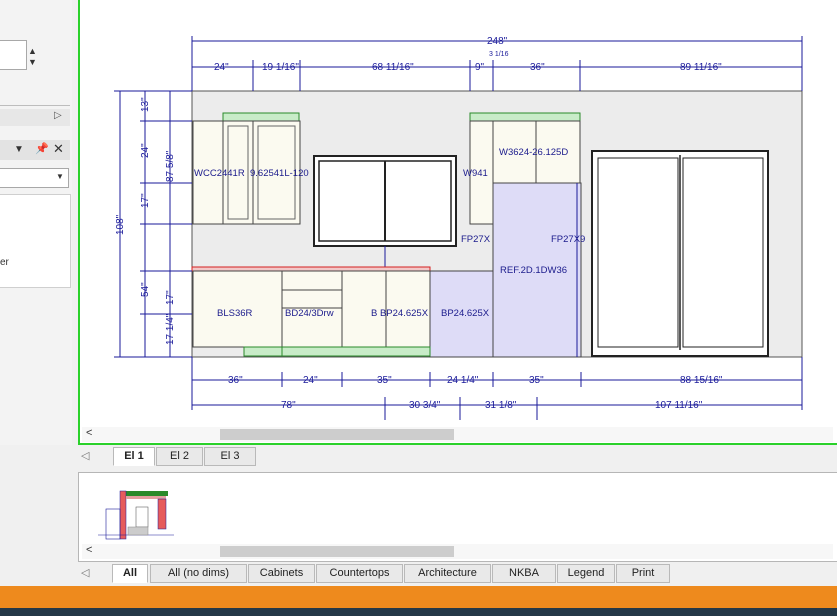  Describe the element at coordinates (281, 573) in the screenshot. I see `tab-cabinets: Cabinets` at that location.